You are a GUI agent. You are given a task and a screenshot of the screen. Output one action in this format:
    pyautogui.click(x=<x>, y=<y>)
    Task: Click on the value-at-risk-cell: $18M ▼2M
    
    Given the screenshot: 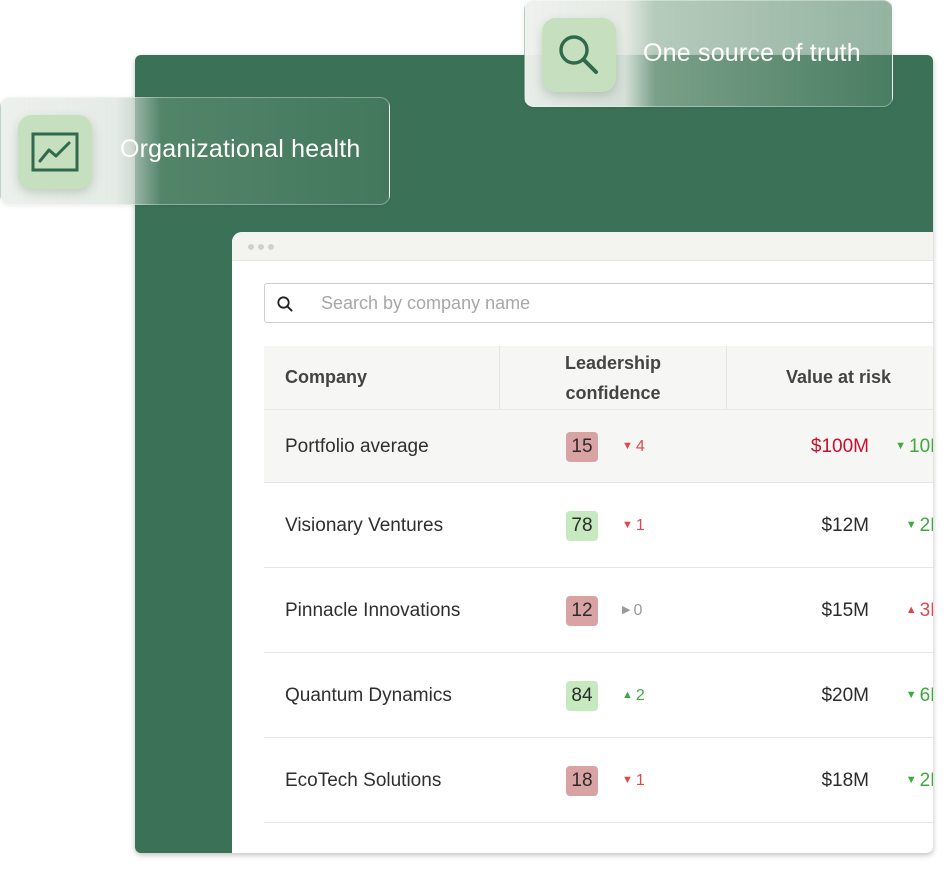 What is the action you would take?
    pyautogui.click(x=830, y=780)
    